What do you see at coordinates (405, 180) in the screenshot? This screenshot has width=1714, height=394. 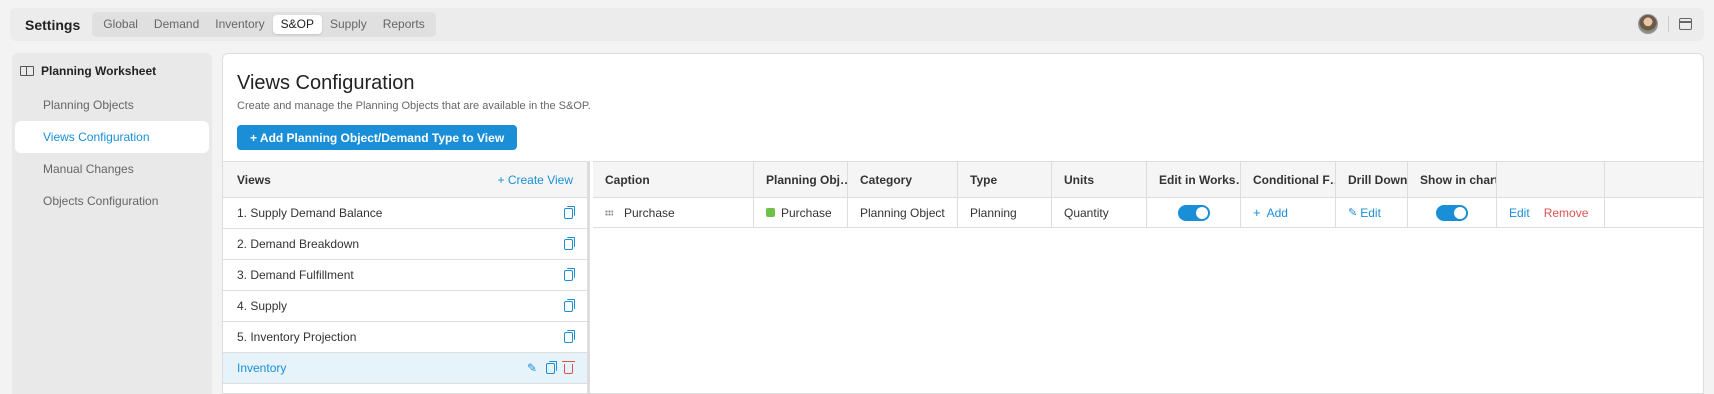 I see `views-header: Views + Create View` at bounding box center [405, 180].